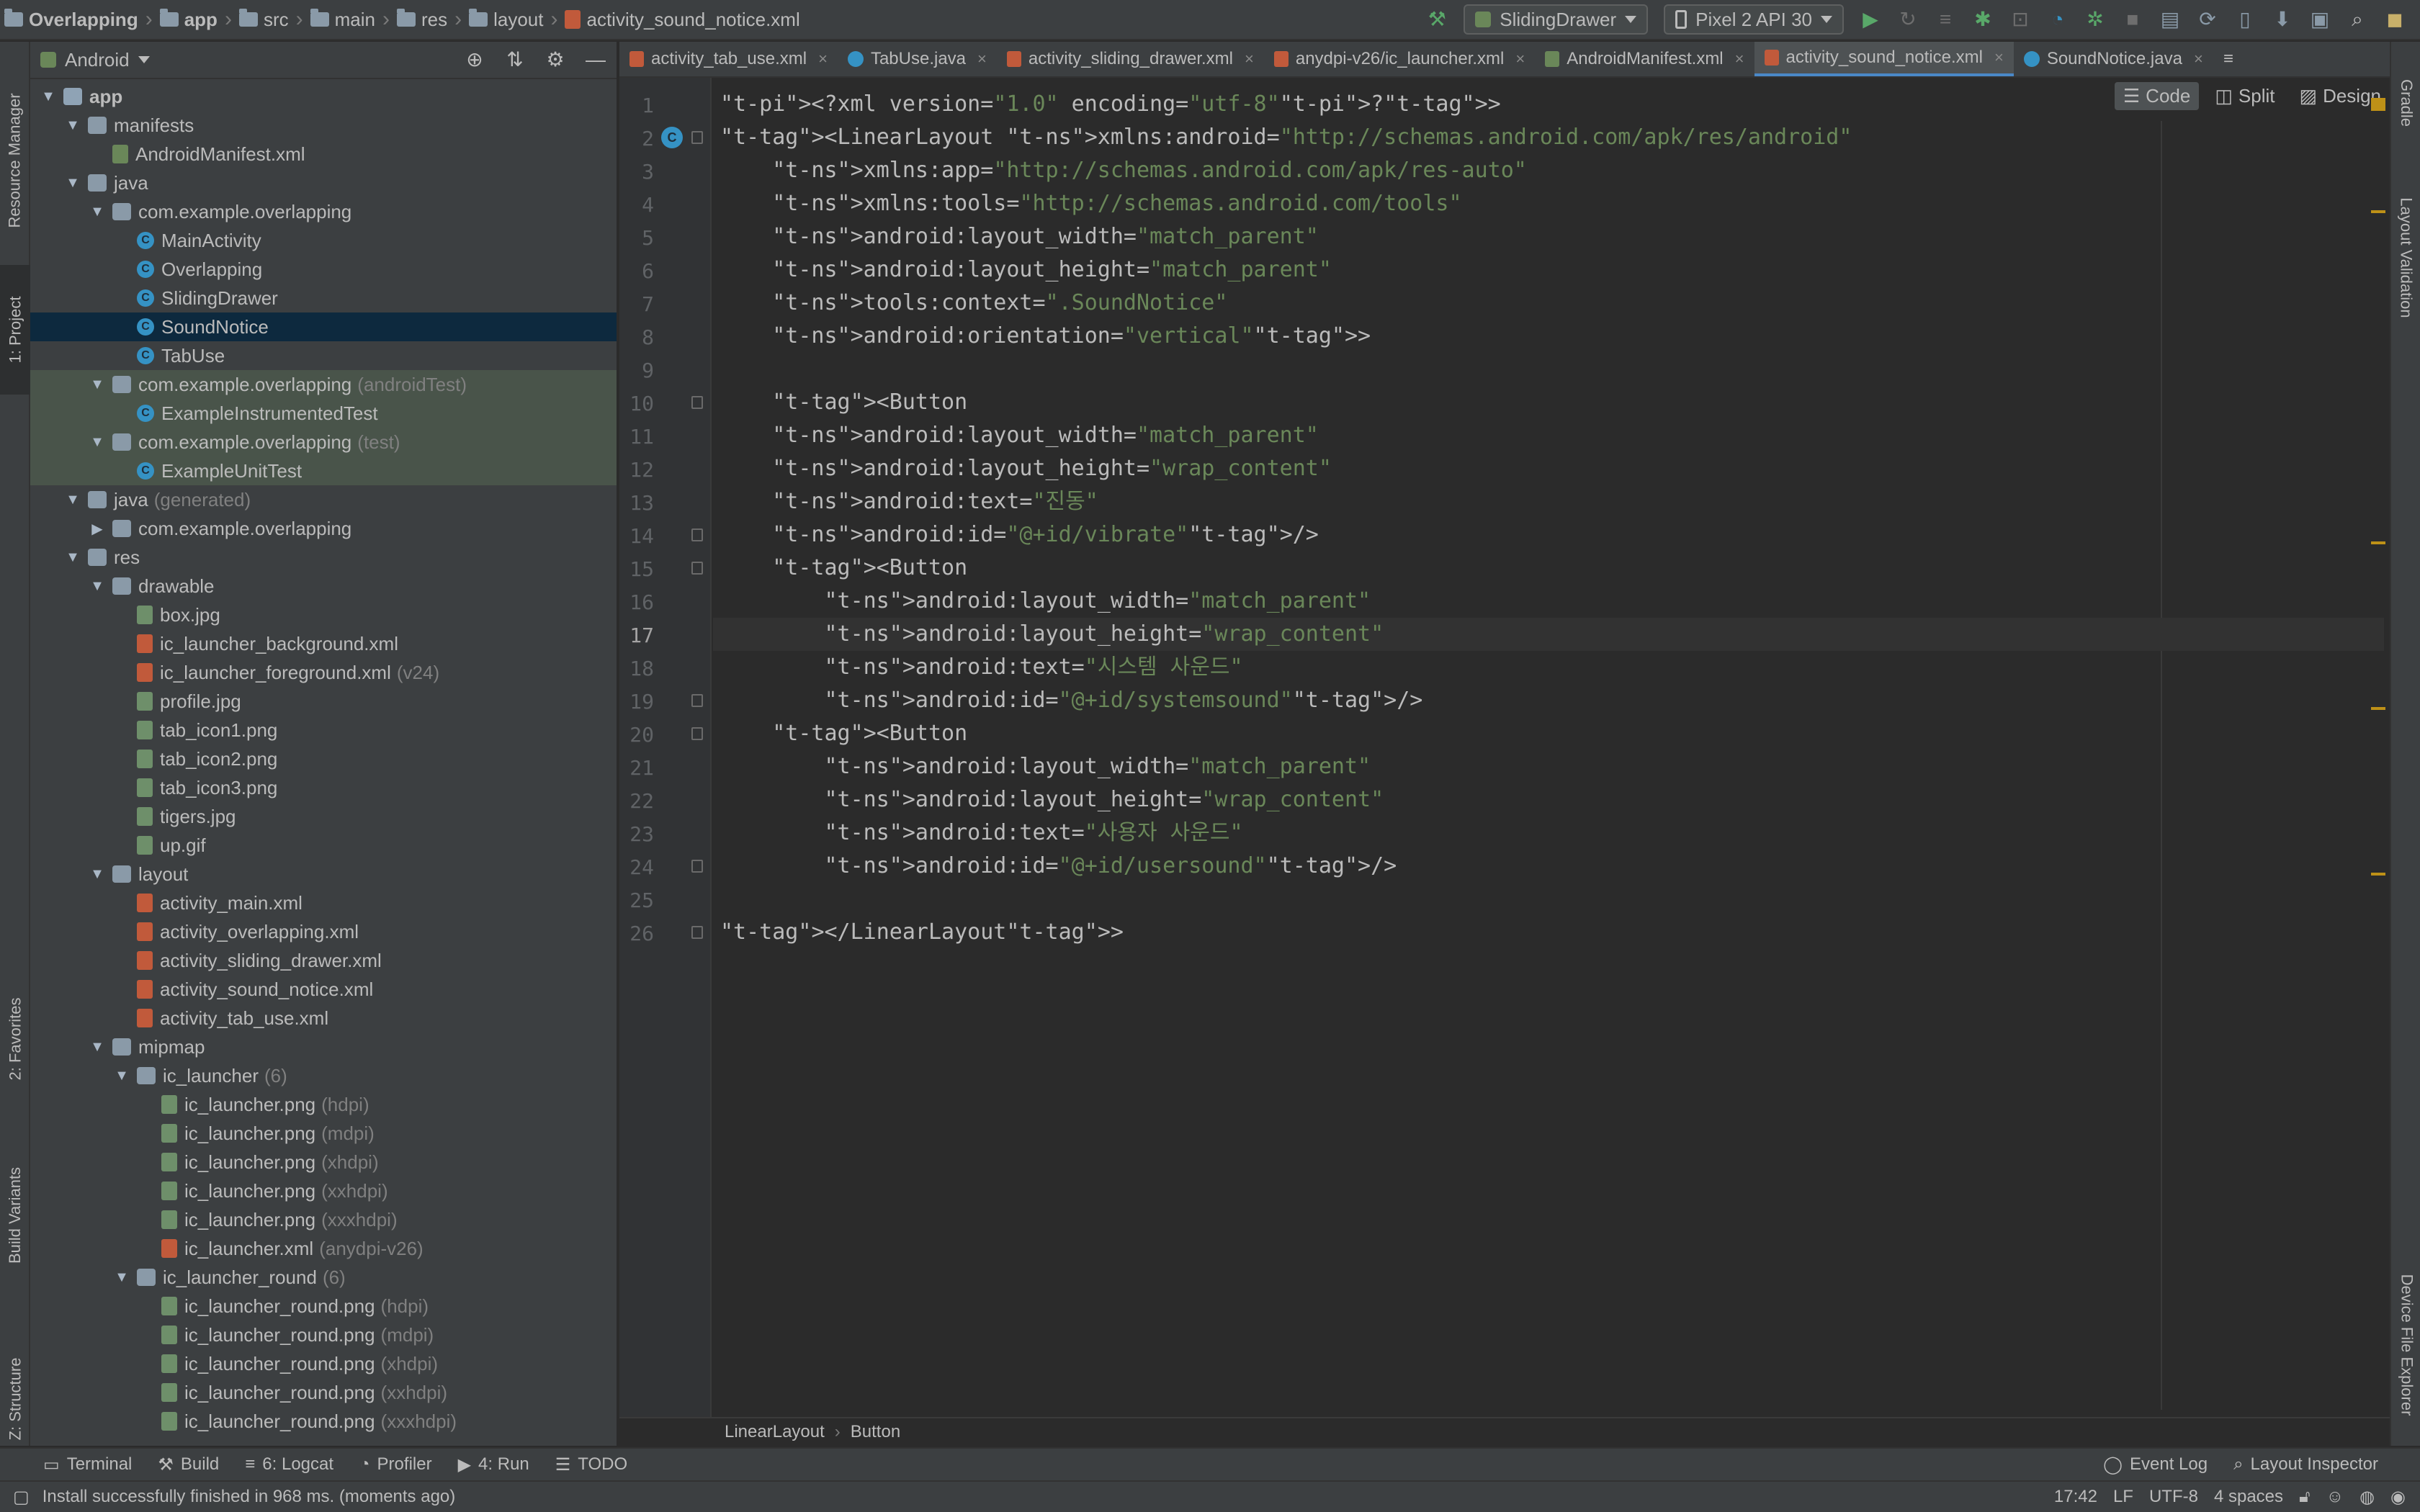 The image size is (2420, 1512). What do you see at coordinates (515, 60) in the screenshot?
I see `collapse-all-icon: ⇅` at bounding box center [515, 60].